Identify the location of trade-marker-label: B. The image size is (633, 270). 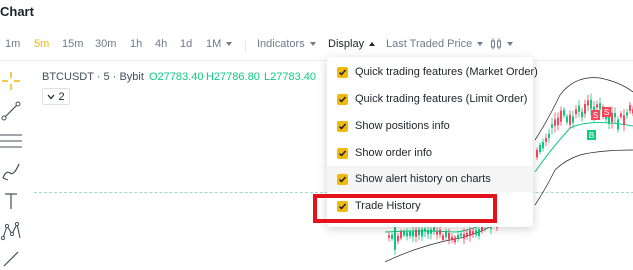
(591, 135).